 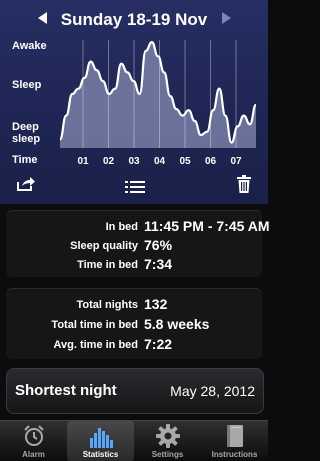 I want to click on hour-tick-label: 05, so click(x=185, y=161).